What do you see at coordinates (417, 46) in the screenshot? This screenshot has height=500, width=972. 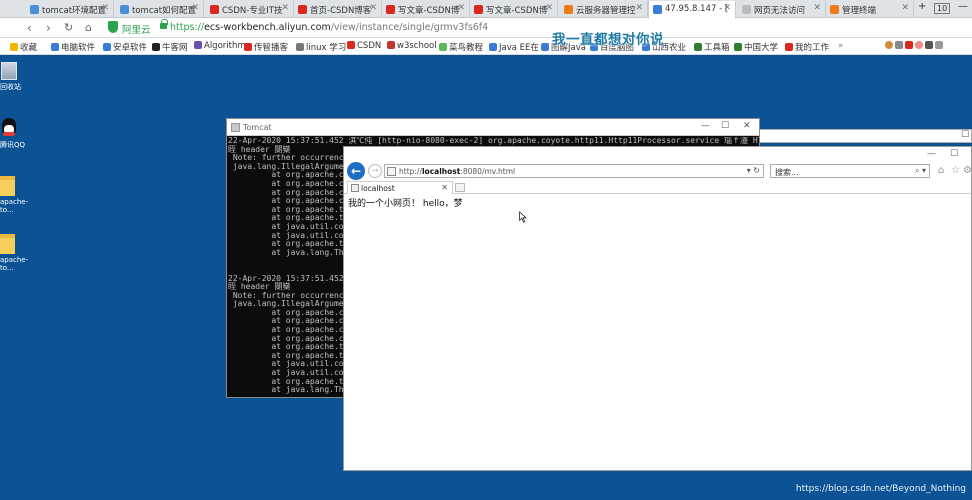 I see `bookmark-label: w3school` at bounding box center [417, 46].